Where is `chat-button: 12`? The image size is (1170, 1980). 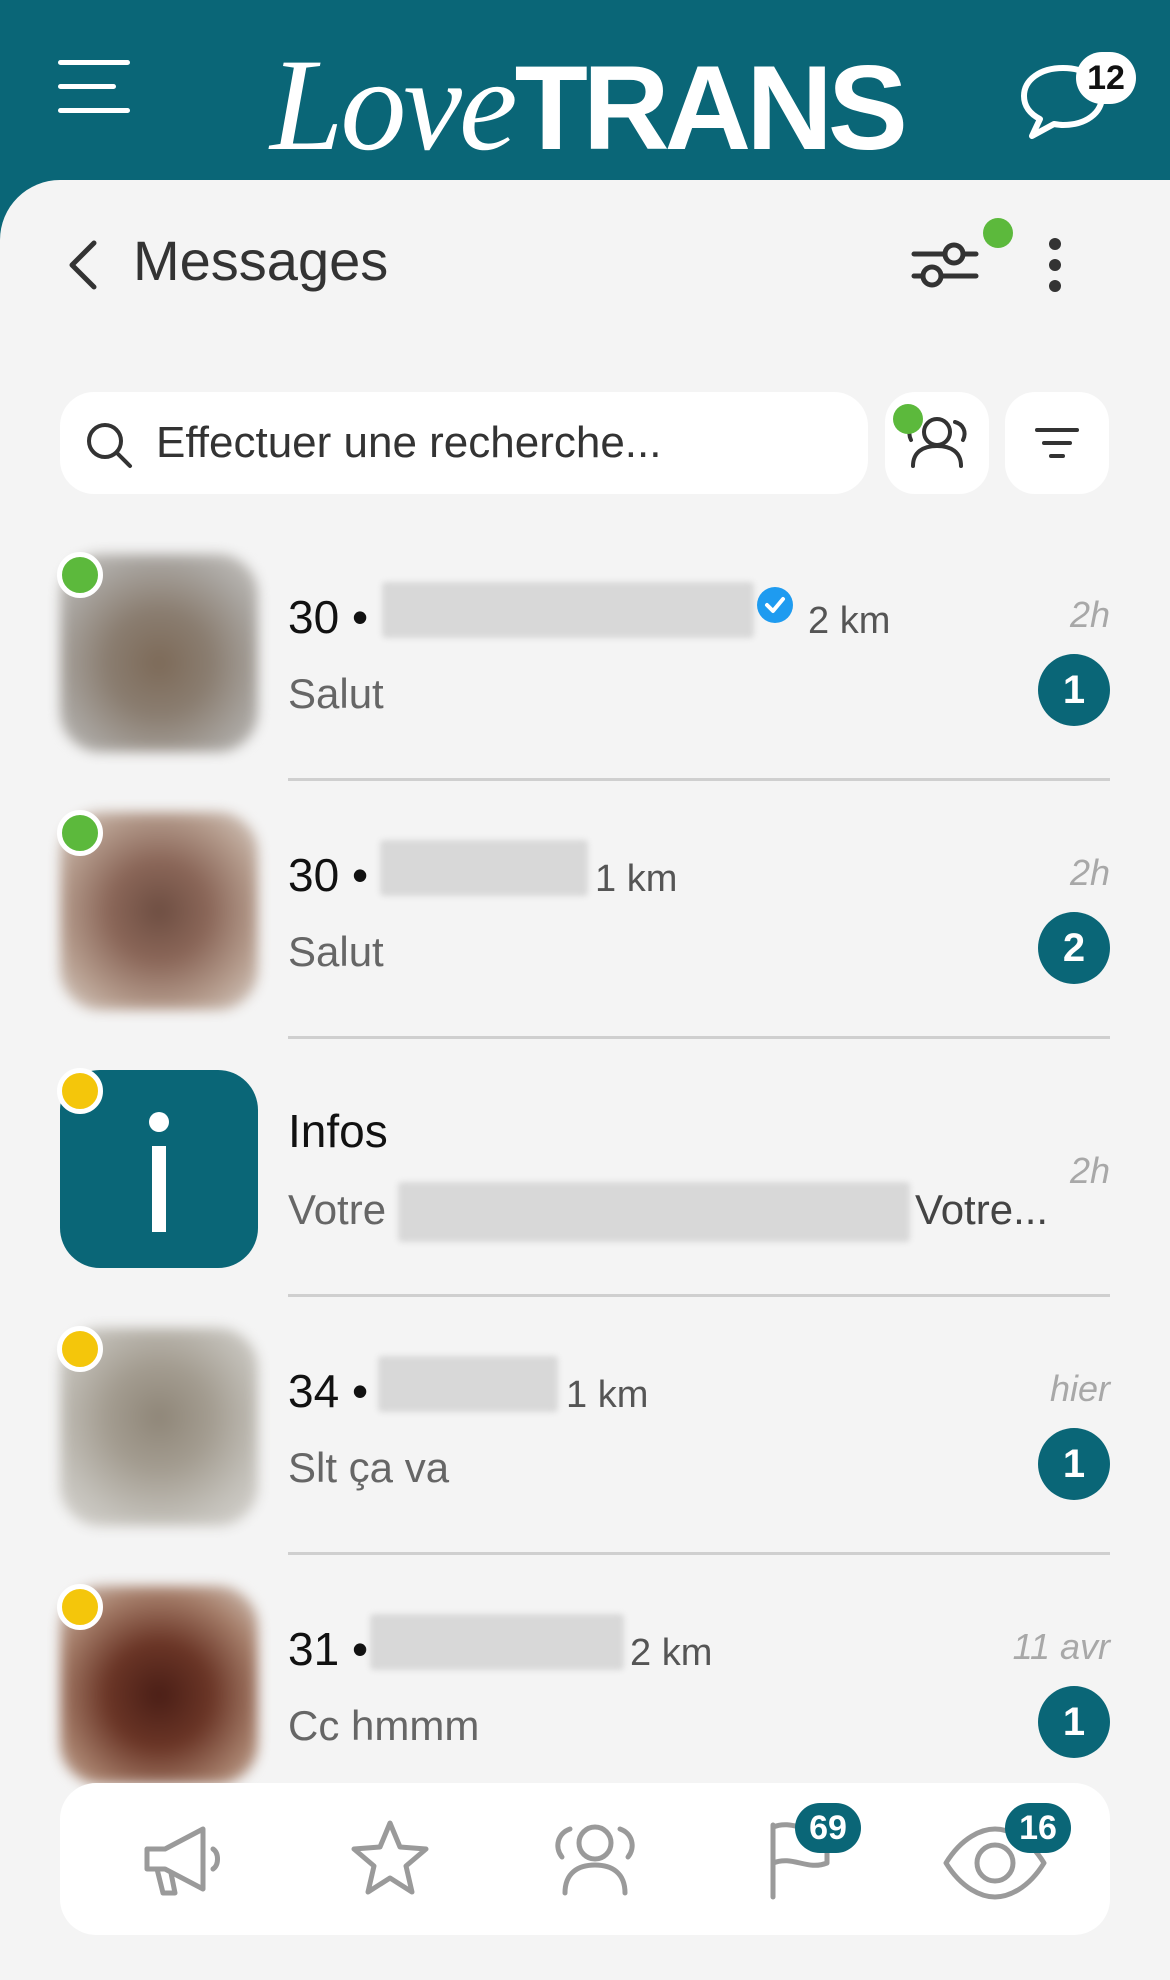 chat-button: 12 is located at coordinates (1078, 95).